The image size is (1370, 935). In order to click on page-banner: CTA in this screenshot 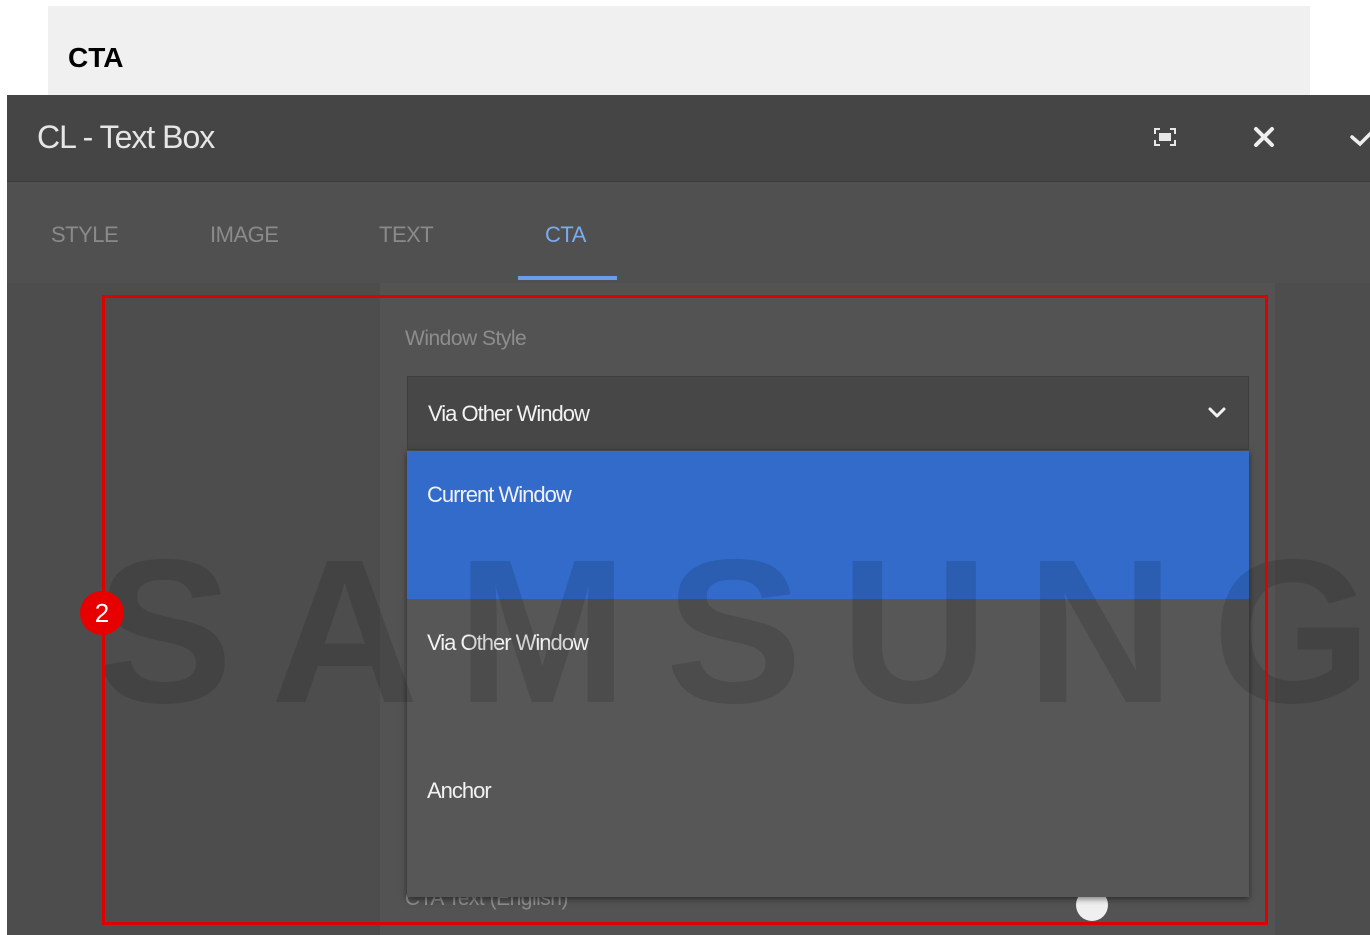, I will do `click(679, 50)`.